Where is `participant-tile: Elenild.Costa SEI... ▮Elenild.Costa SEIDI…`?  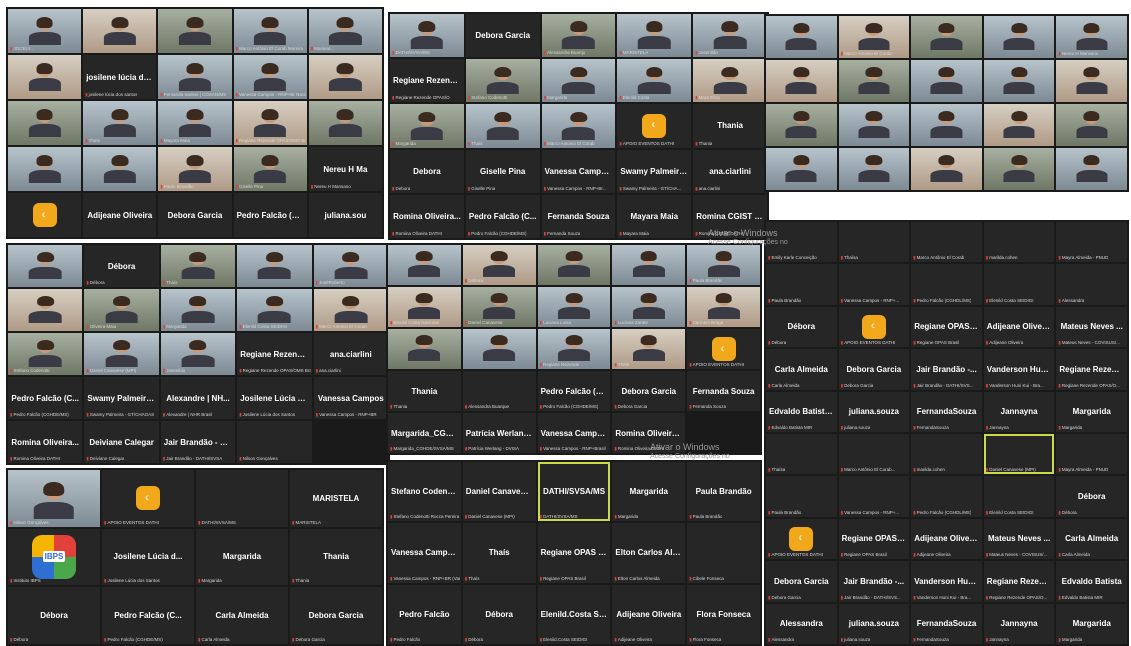 participant-tile: Elenild.Costa SEI... ▮Elenild.Costa SEIDI… is located at coordinates (574, 614).